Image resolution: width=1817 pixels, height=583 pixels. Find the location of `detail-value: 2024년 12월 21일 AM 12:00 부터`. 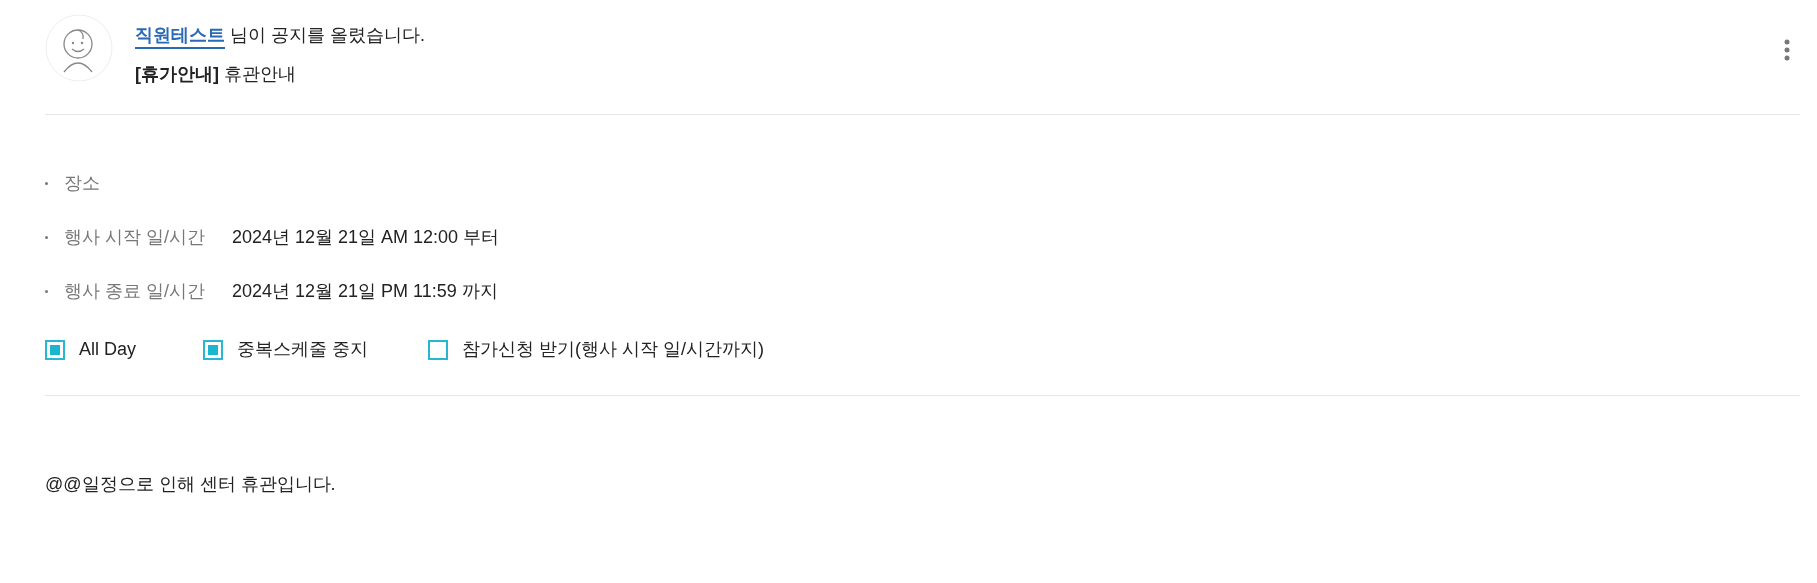

detail-value: 2024년 12월 21일 AM 12:00 부터 is located at coordinates (366, 237).